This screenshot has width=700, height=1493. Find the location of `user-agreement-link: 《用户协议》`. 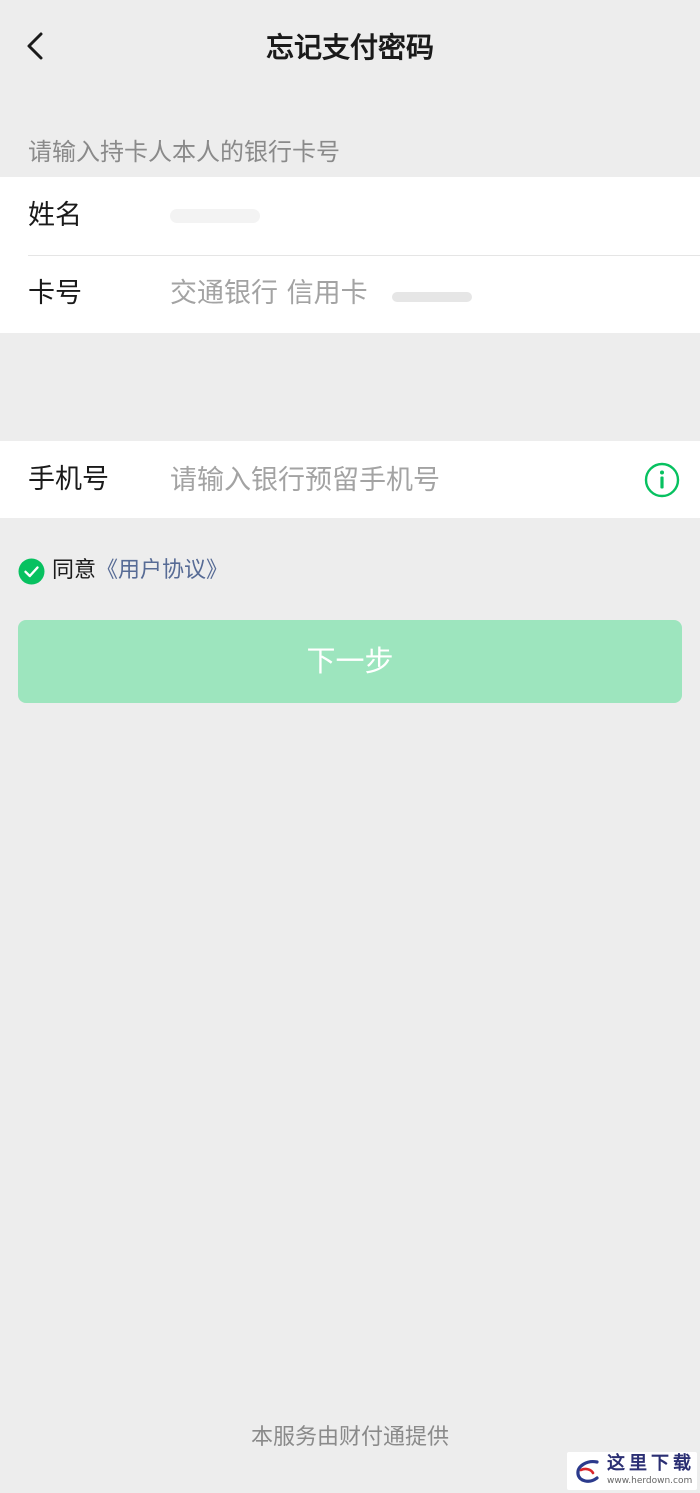

user-agreement-link: 《用户协议》 is located at coordinates (162, 571).